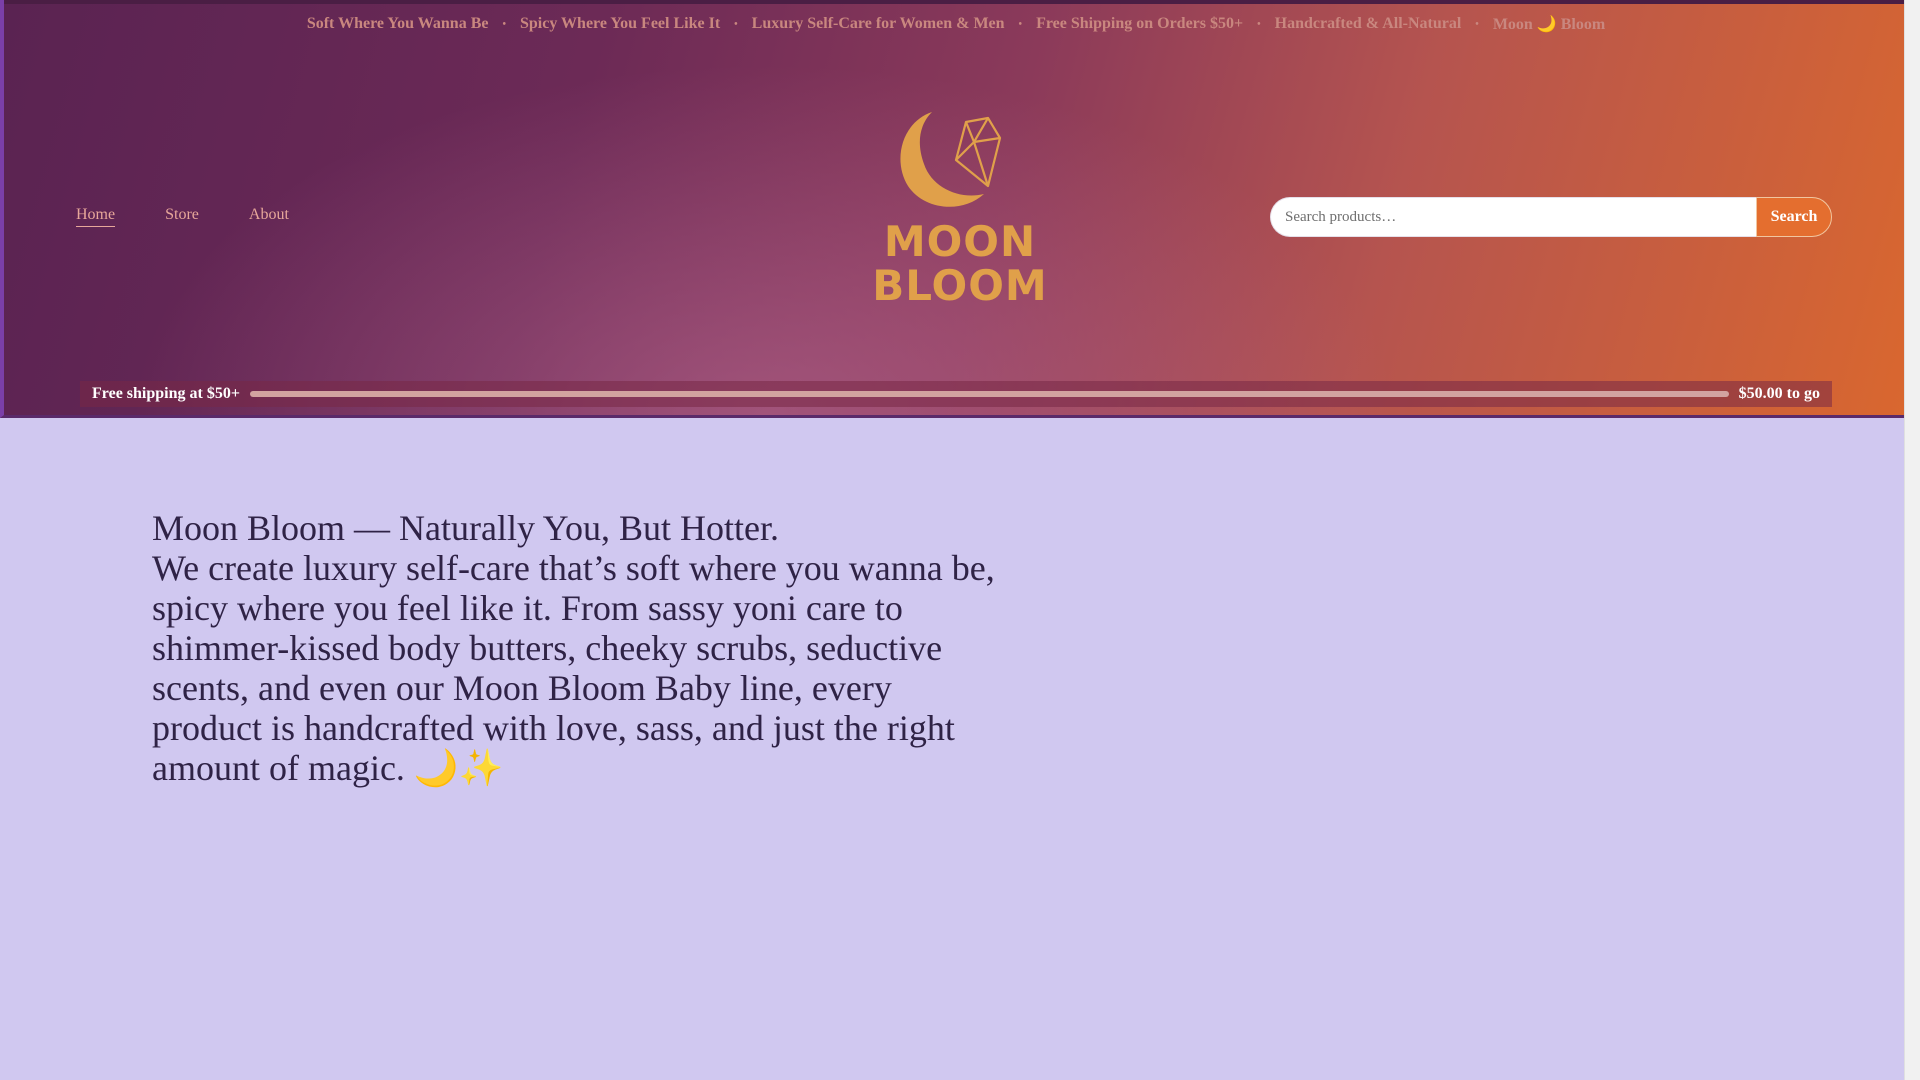 The width and height of the screenshot is (1920, 1080). What do you see at coordinates (1794, 217) in the screenshot?
I see `search-button: Search` at bounding box center [1794, 217].